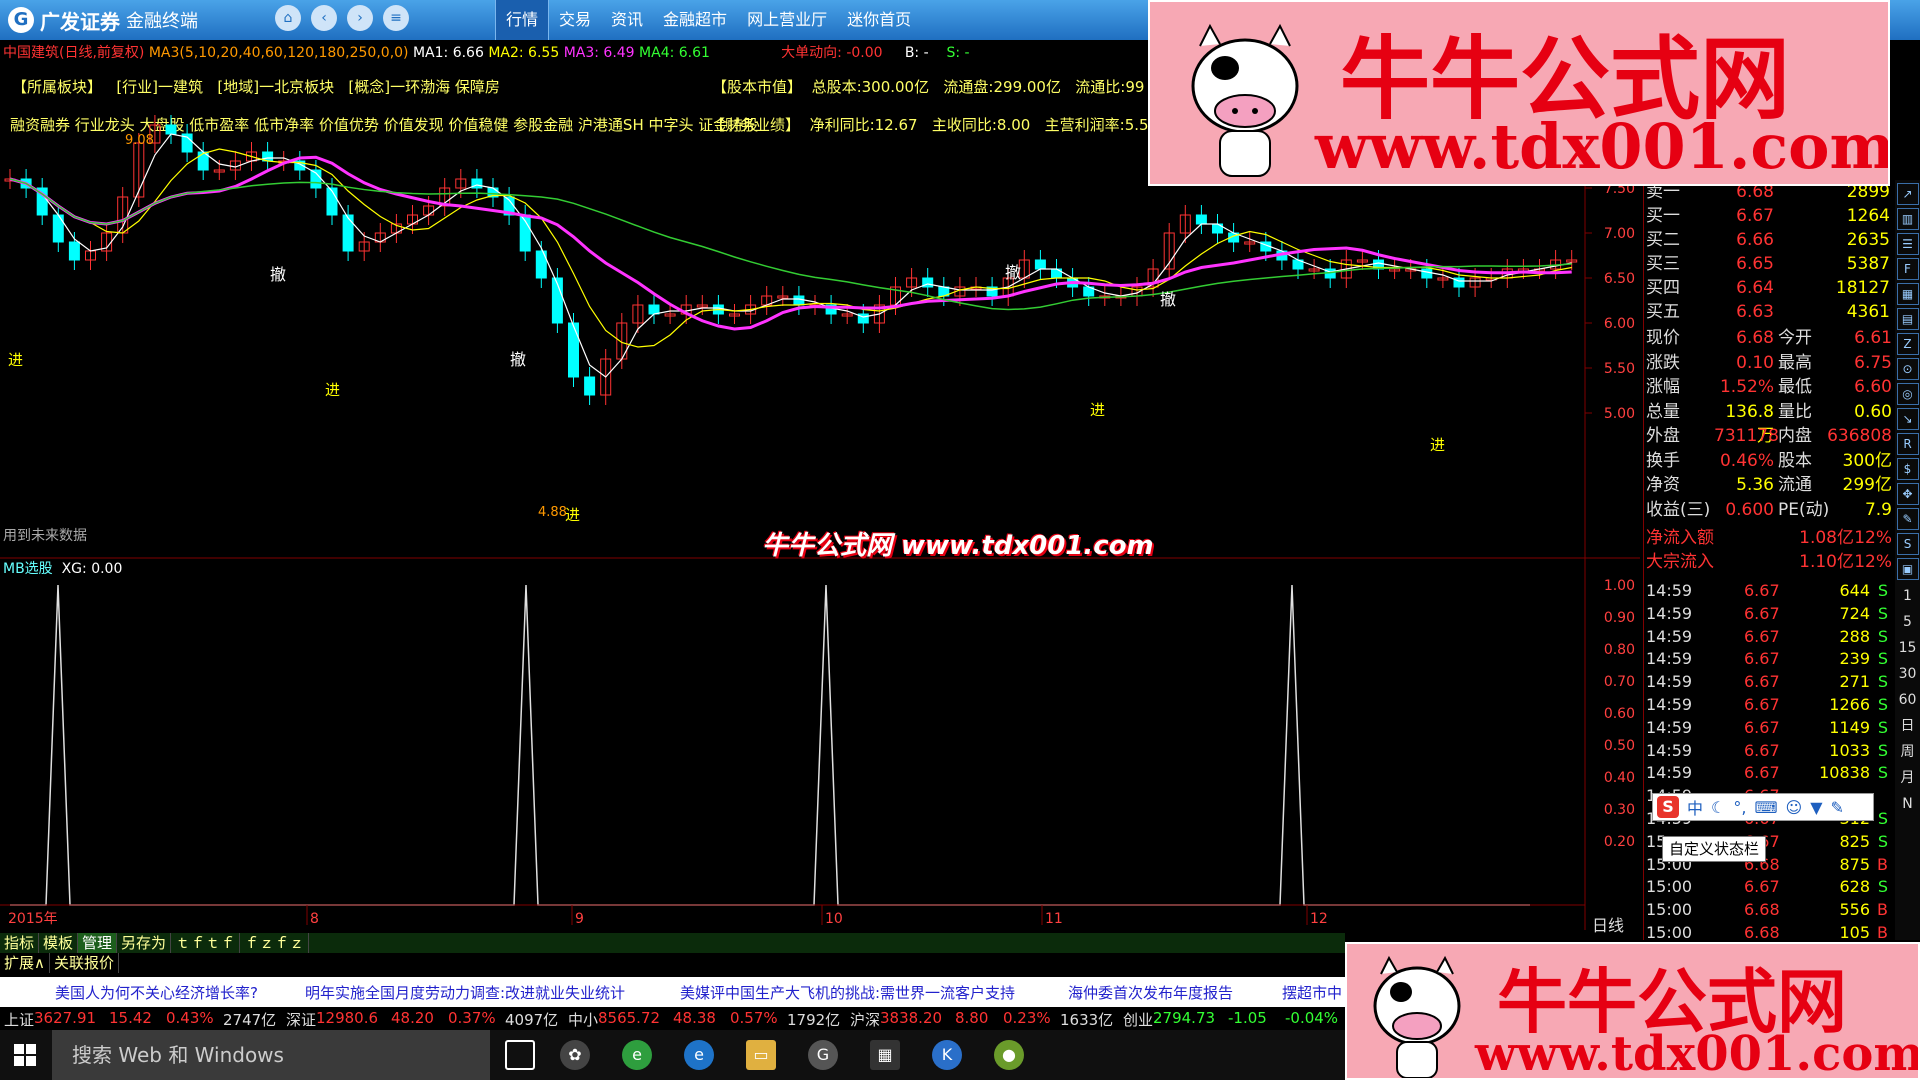 The image size is (1920, 1080). I want to click on news-item: 海仲委首次发布年度报告, so click(1150, 992).